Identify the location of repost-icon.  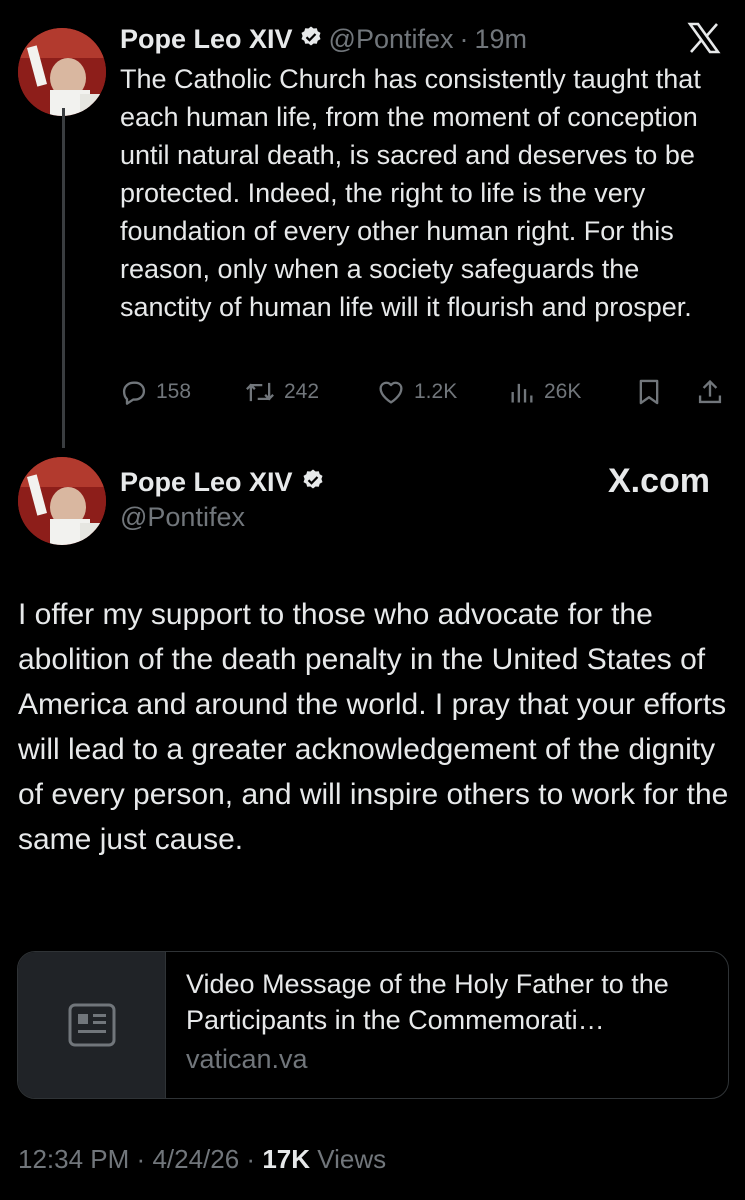
(260, 392).